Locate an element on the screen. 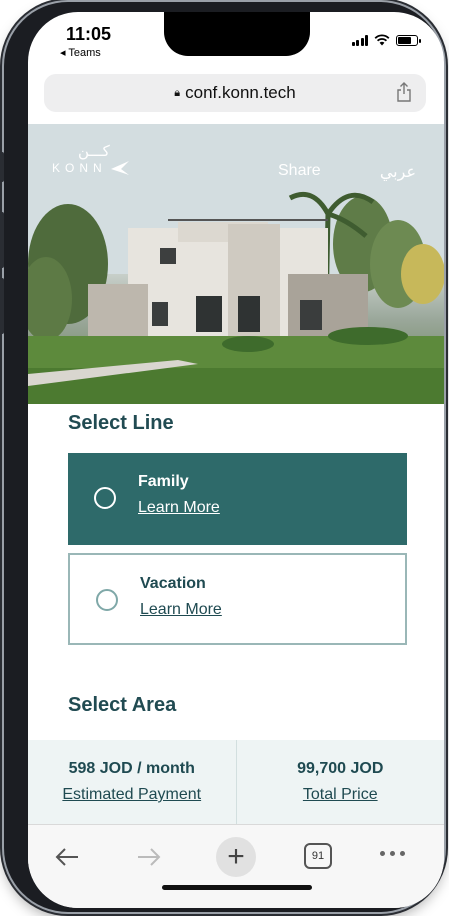  browser-toolbar: + 91 is located at coordinates (236, 866).